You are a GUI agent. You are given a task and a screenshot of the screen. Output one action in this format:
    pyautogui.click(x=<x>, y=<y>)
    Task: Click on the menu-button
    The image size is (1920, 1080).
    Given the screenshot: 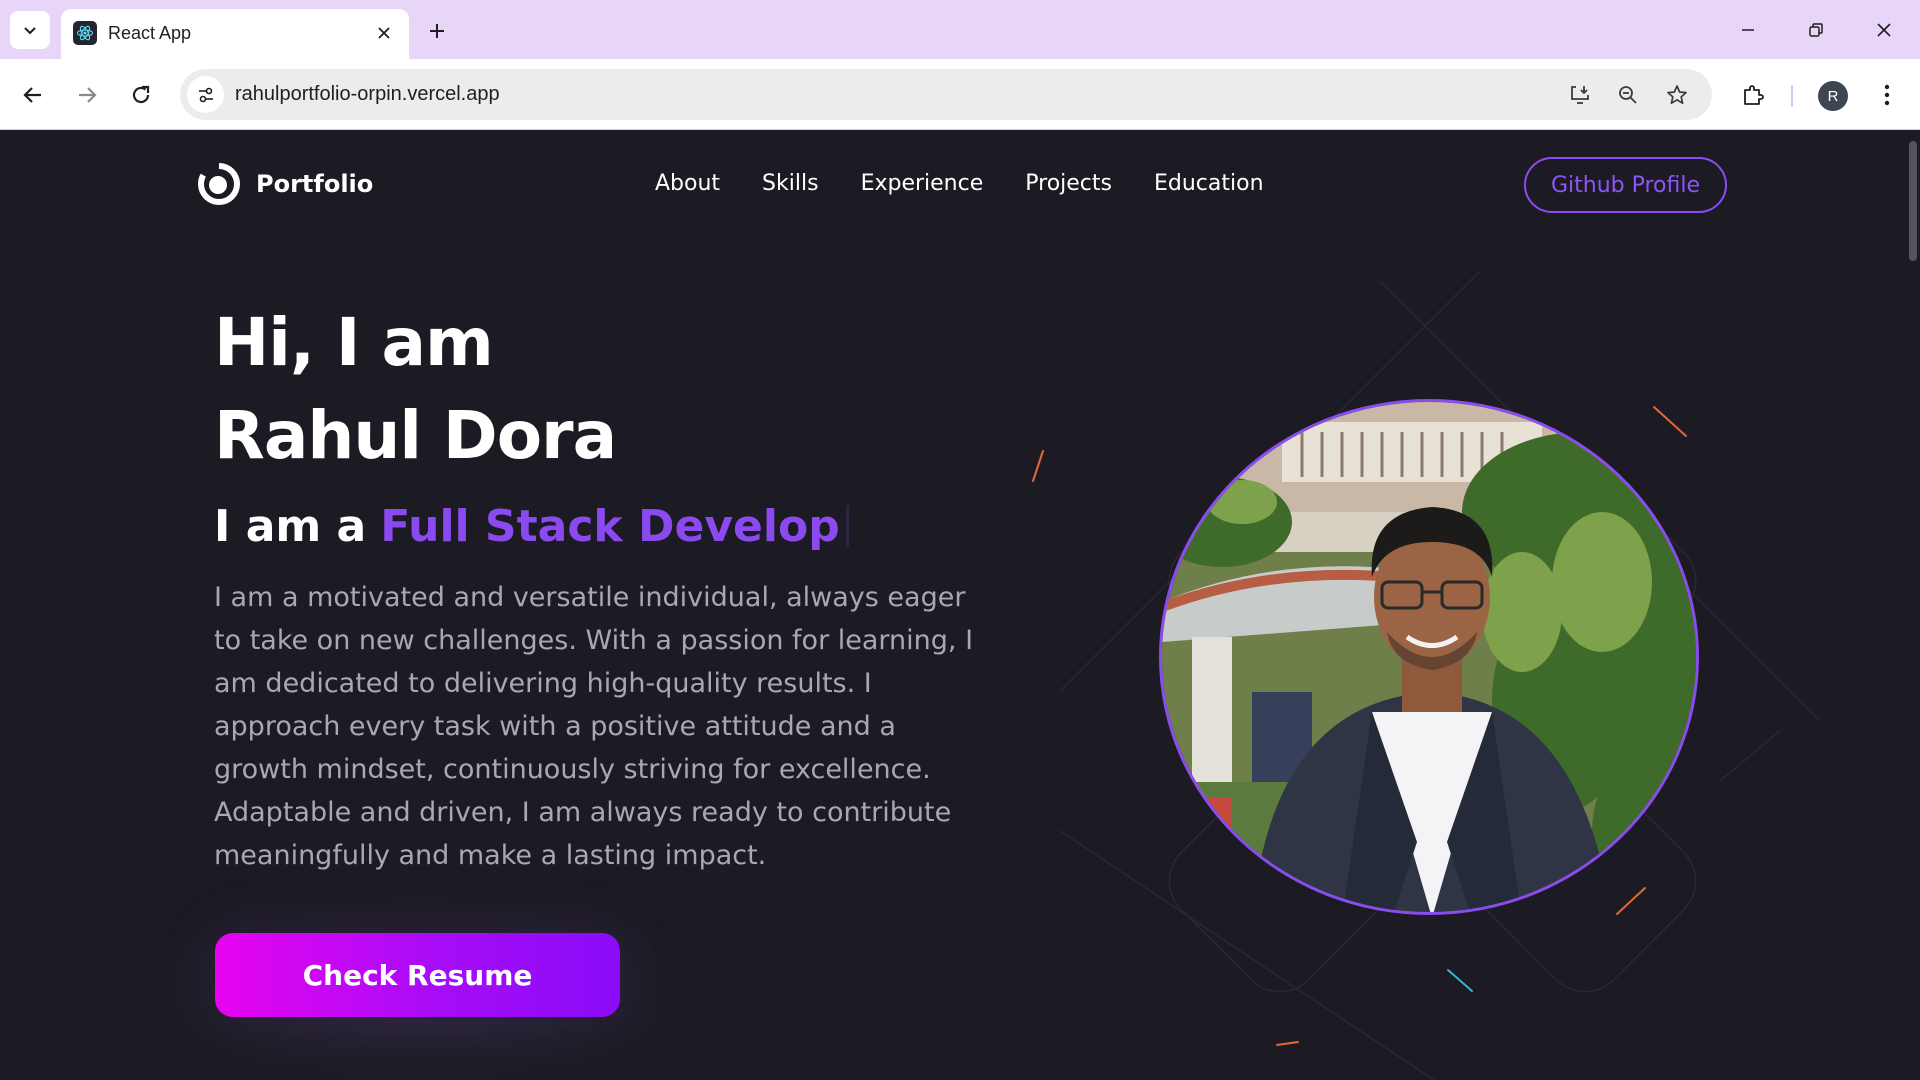 What is the action you would take?
    pyautogui.click(x=1887, y=95)
    